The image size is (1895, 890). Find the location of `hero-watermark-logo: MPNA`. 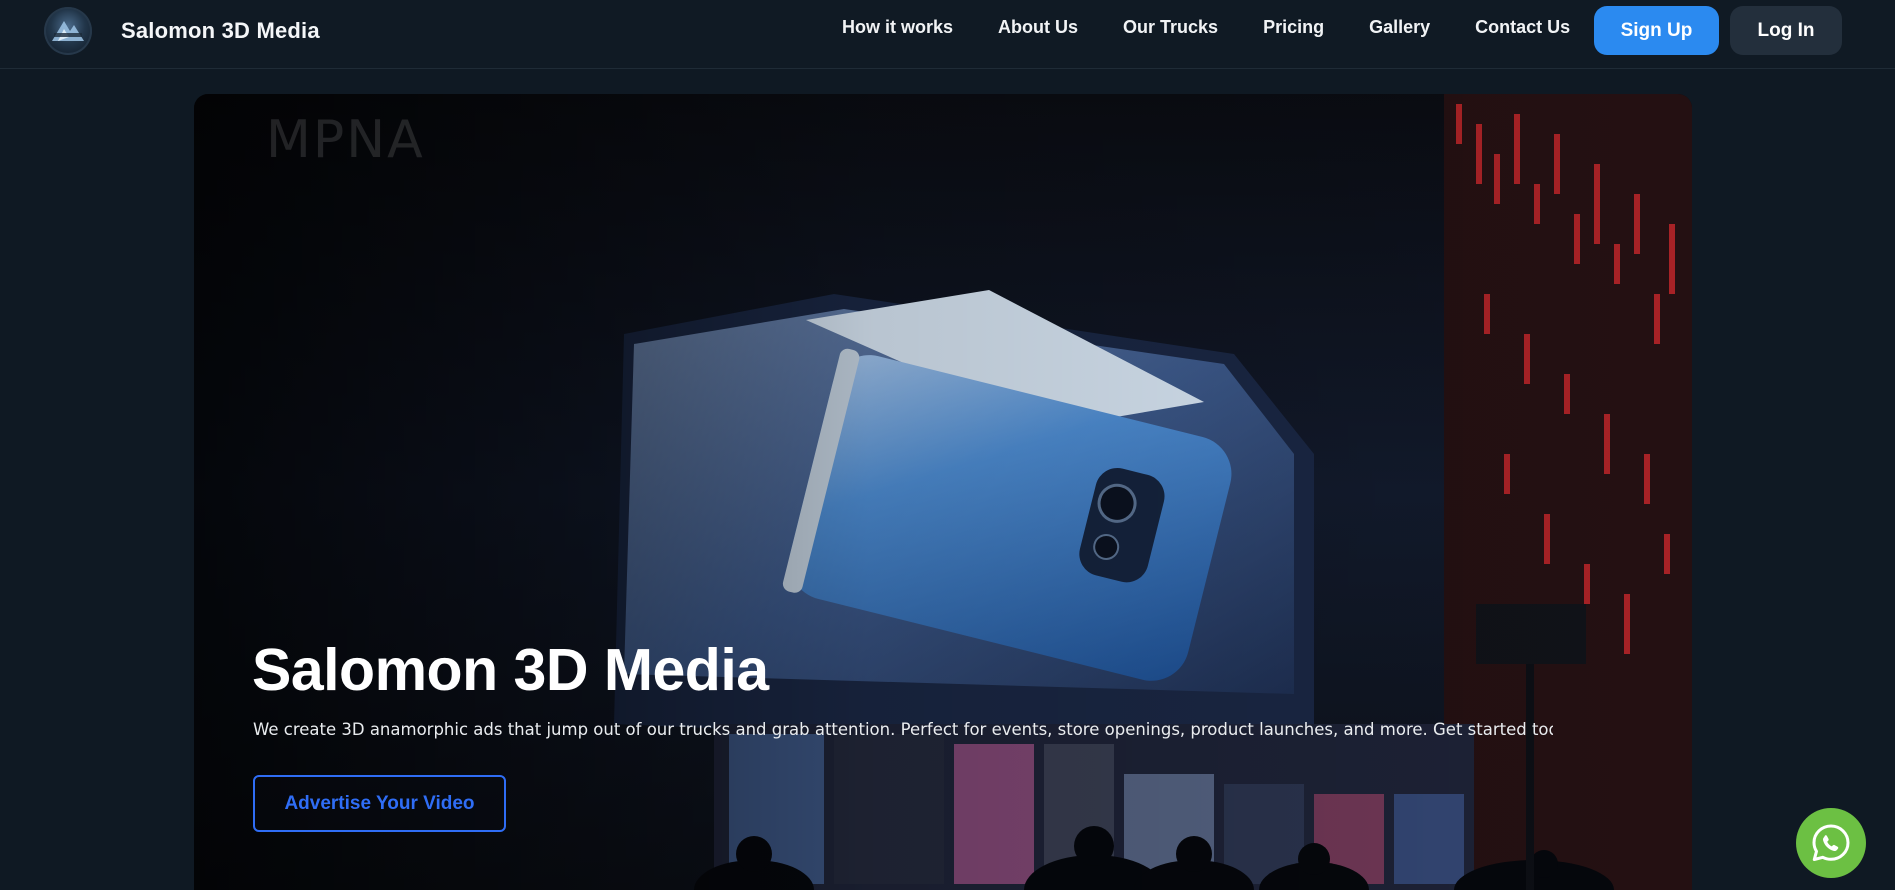

hero-watermark-logo: MPNA is located at coordinates (345, 140).